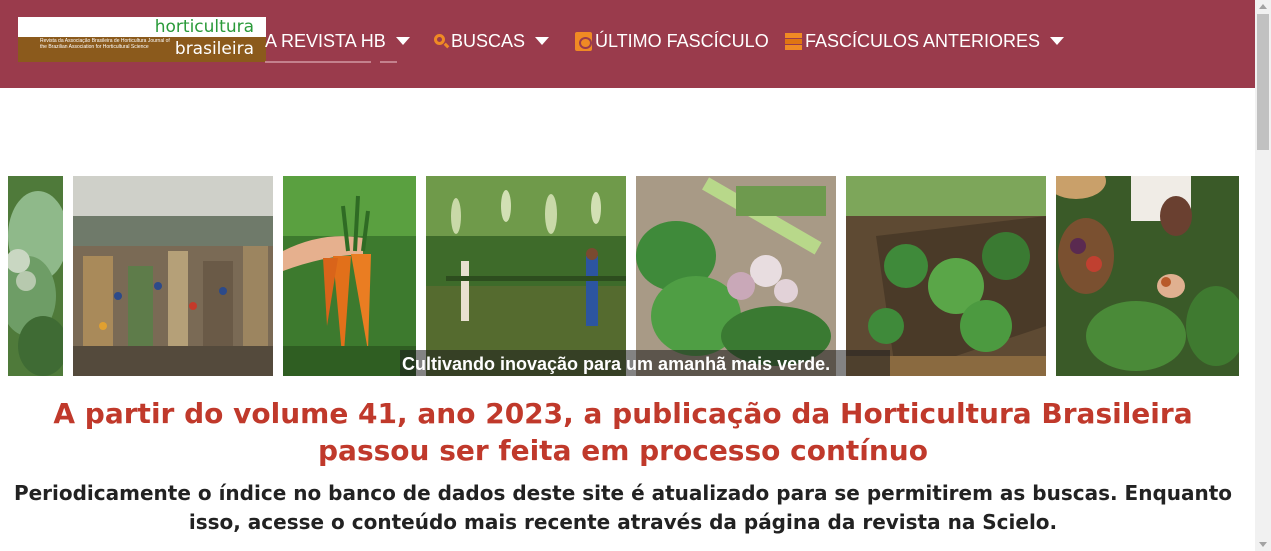  Describe the element at coordinates (325, 40) in the screenshot. I see `nav-revista-hb-label: A REVISTA HB` at that location.